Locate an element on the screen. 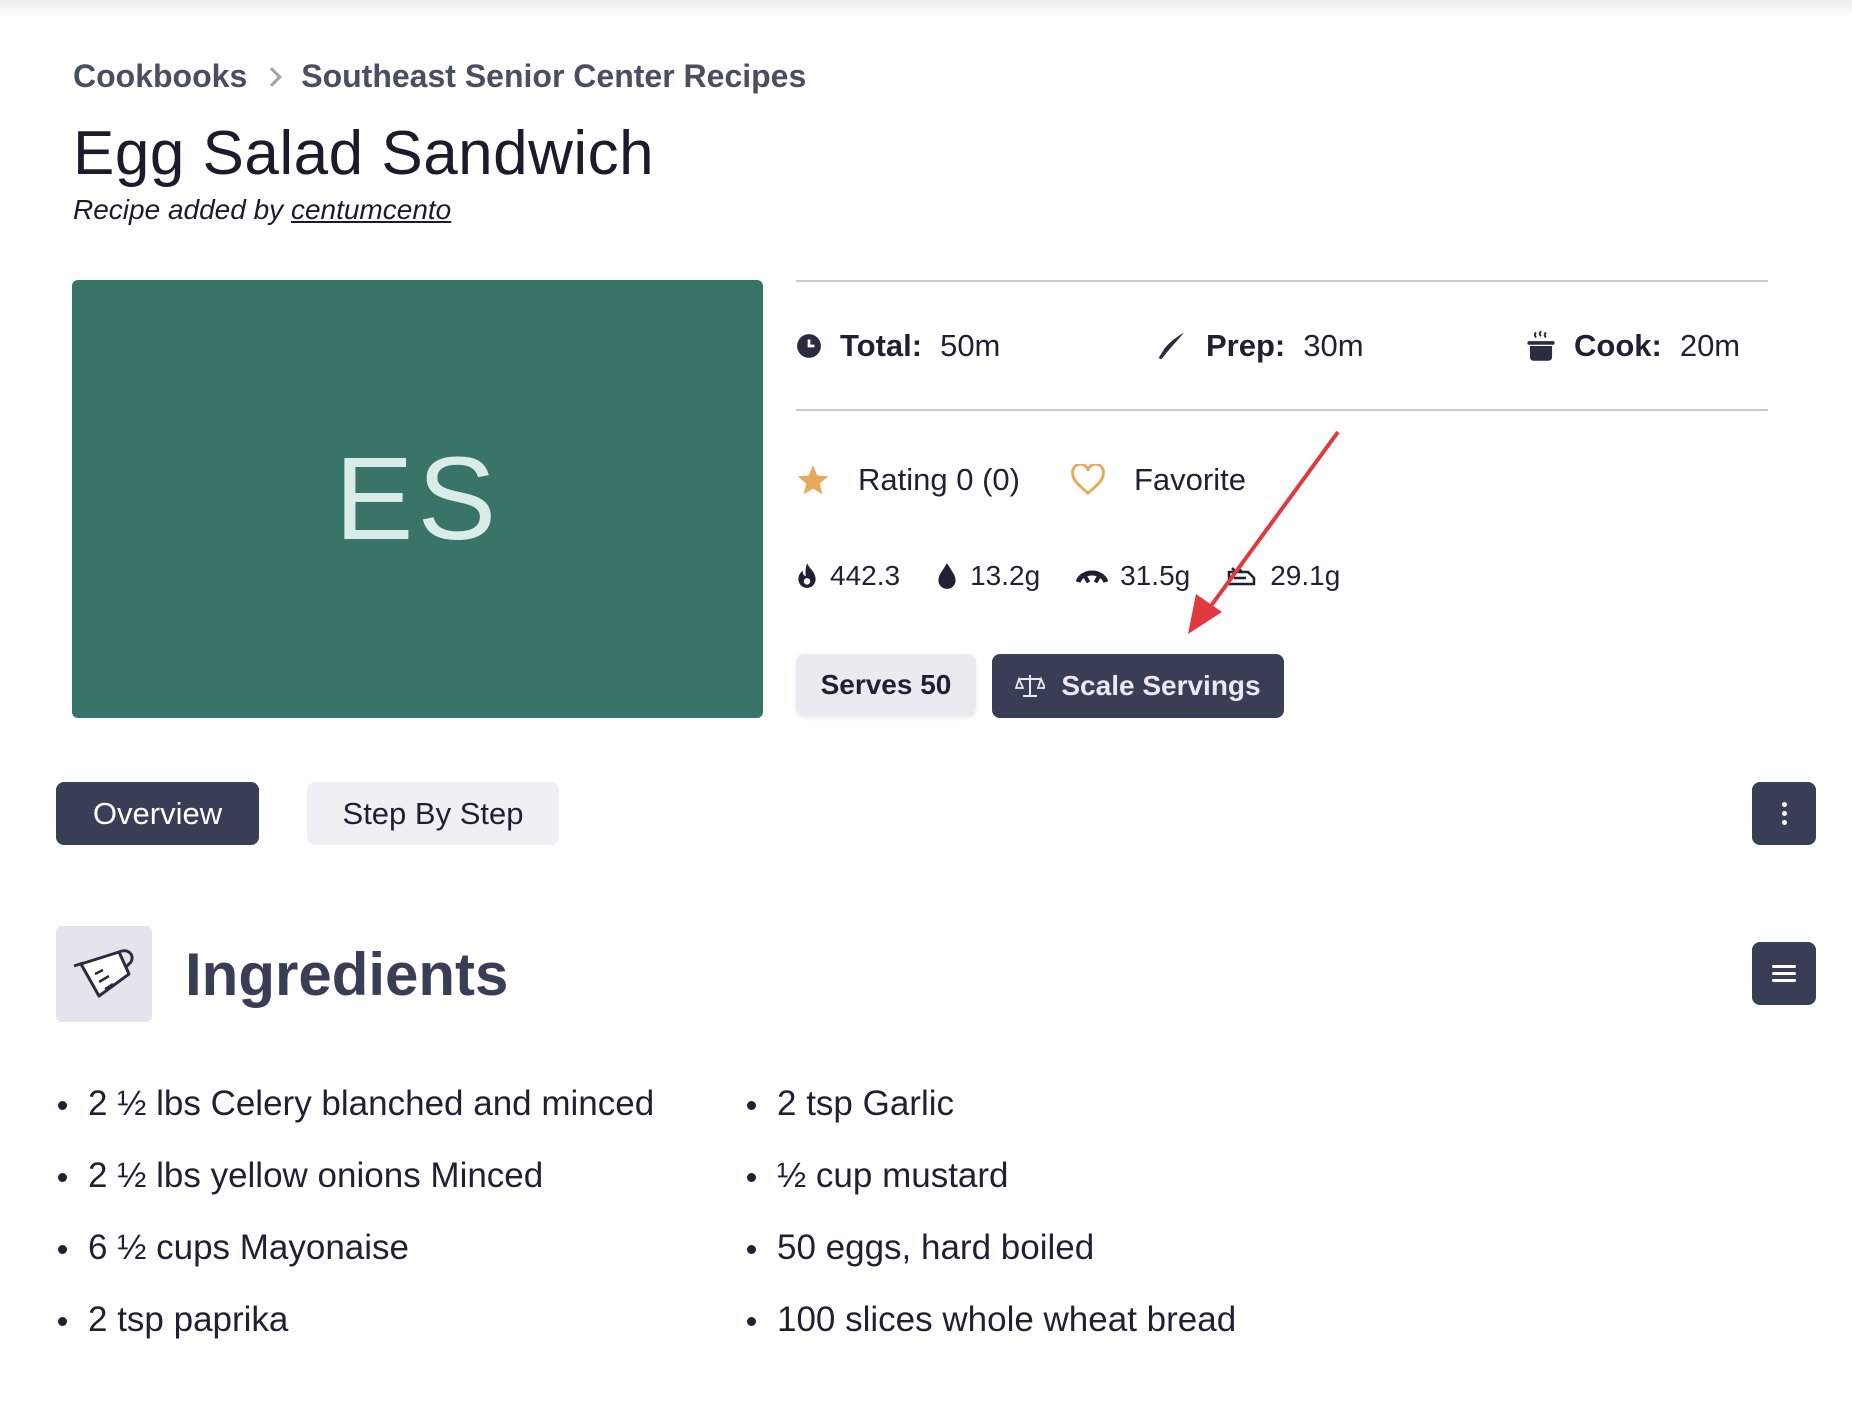  calories-item: 442.3 is located at coordinates (848, 576).